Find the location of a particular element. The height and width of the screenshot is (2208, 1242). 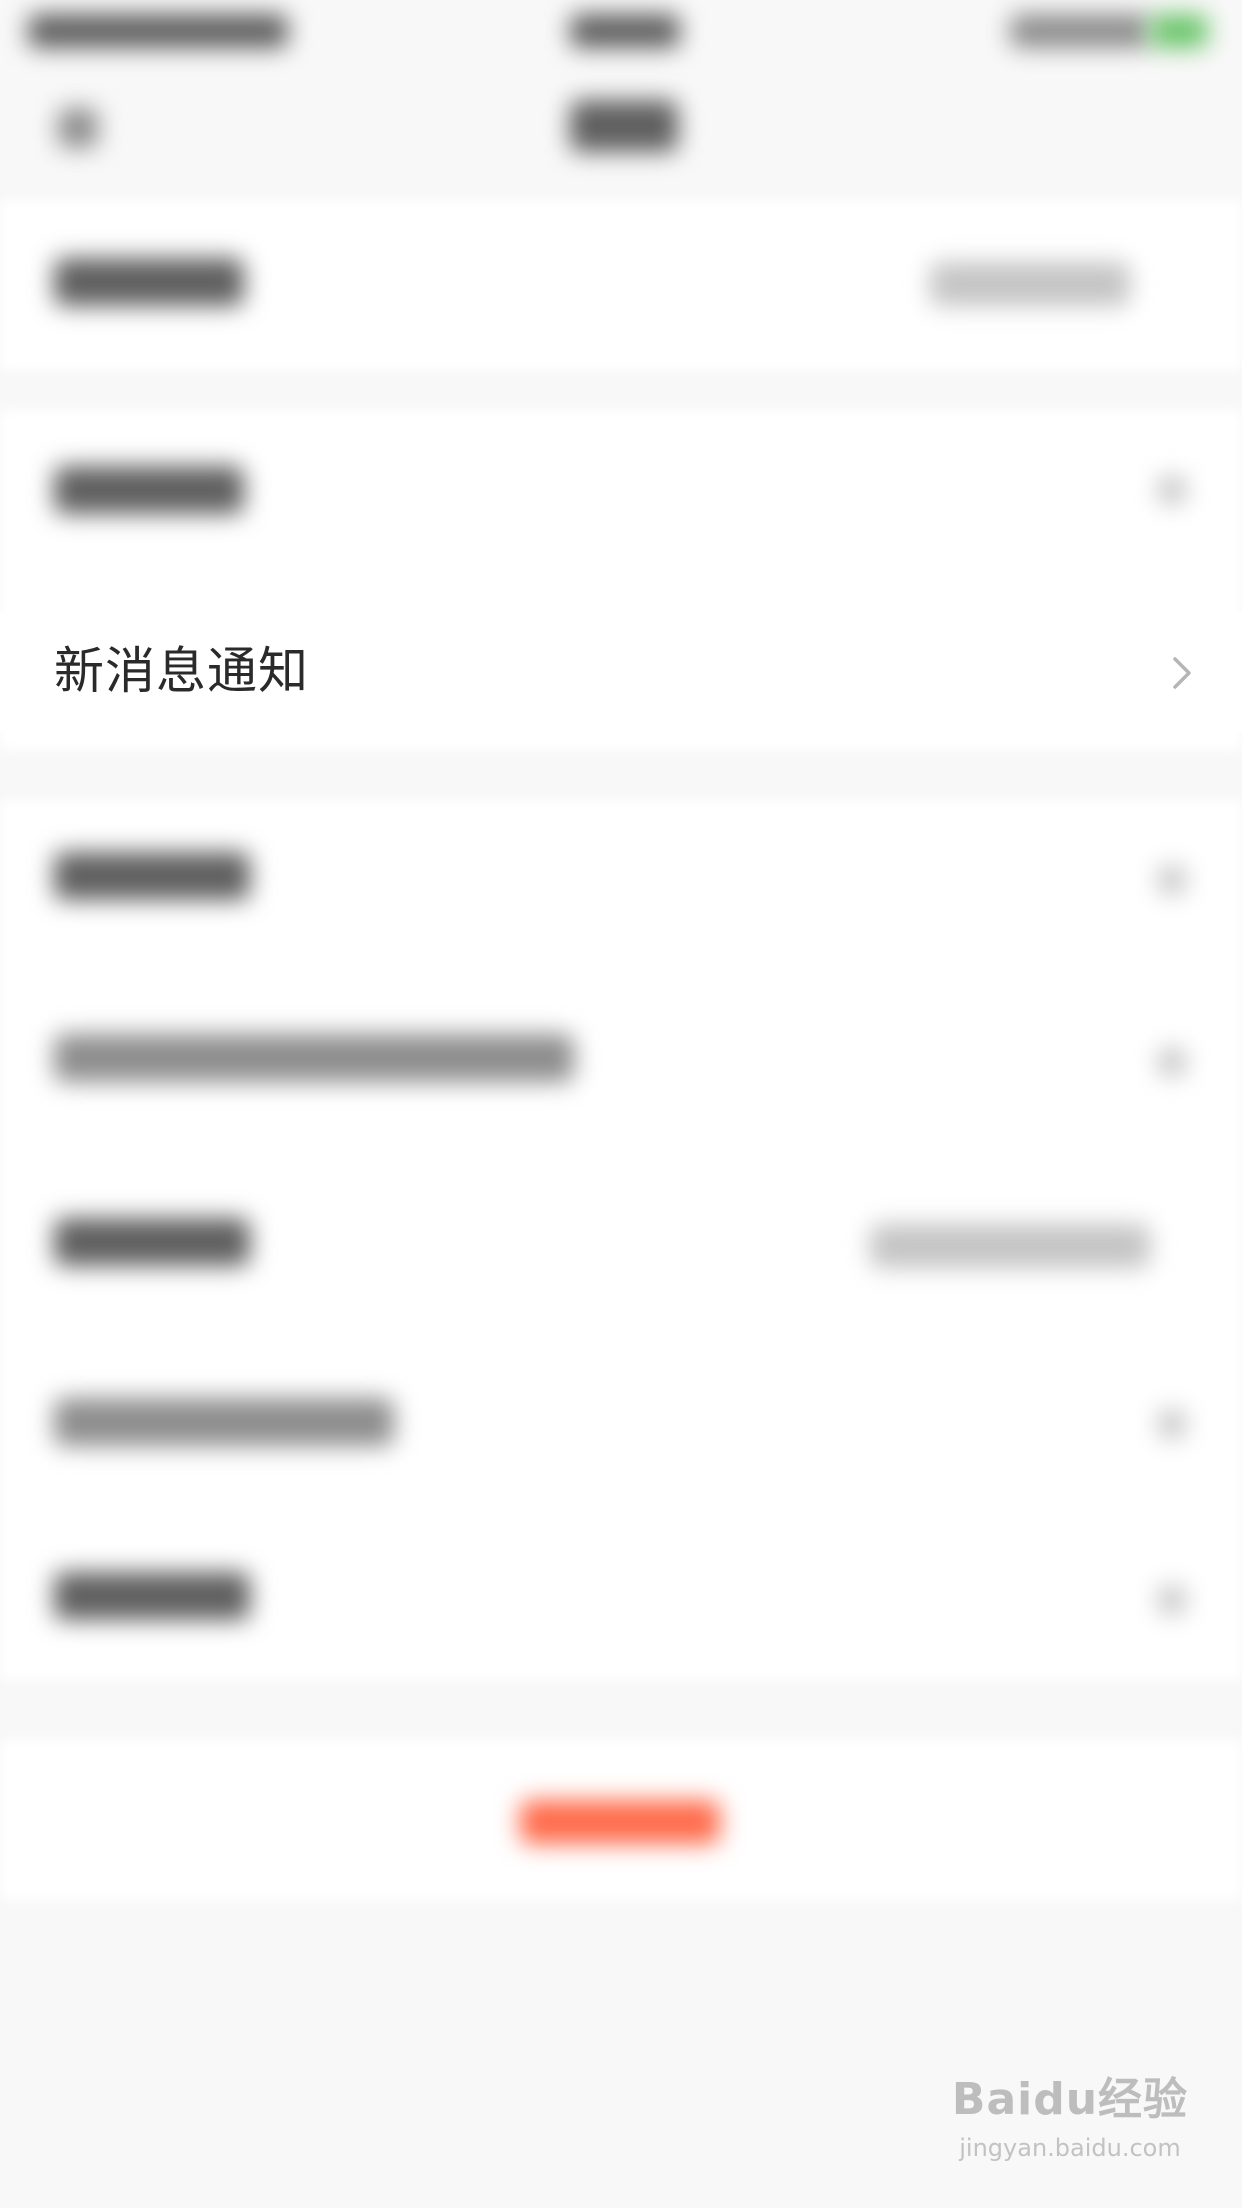

settings-row-7-label is located at coordinates (224, 1422).